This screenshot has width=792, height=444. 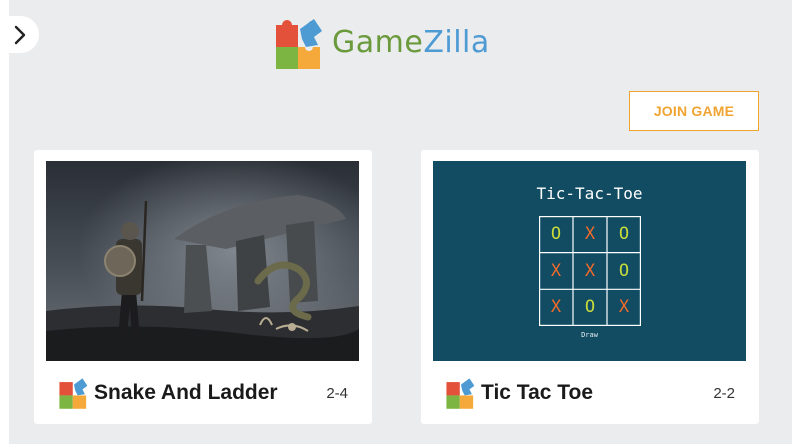 I want to click on preview-board: OXOXXOXOX, so click(x=590, y=271).